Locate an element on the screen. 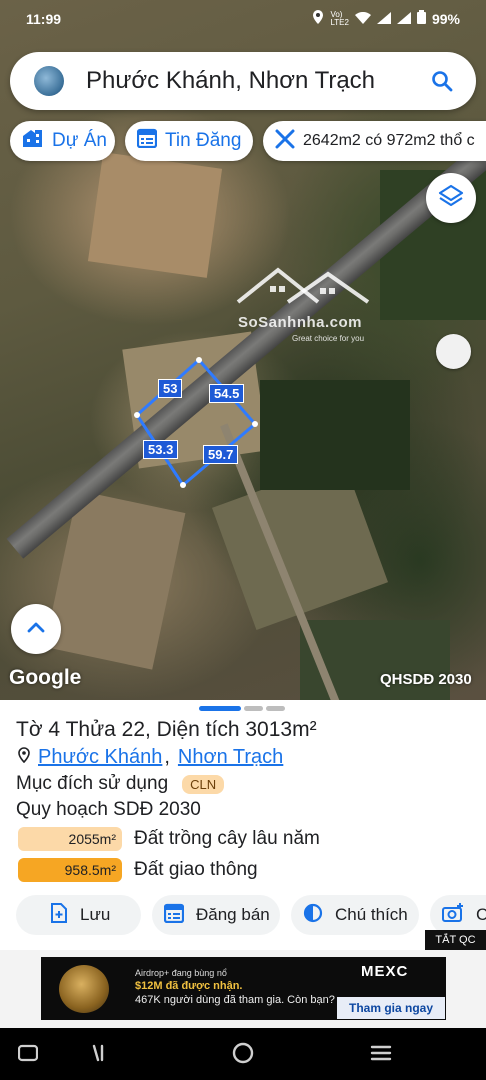 The height and width of the screenshot is (1080, 486). parcel-edge-label: 59.7 is located at coordinates (221, 454).